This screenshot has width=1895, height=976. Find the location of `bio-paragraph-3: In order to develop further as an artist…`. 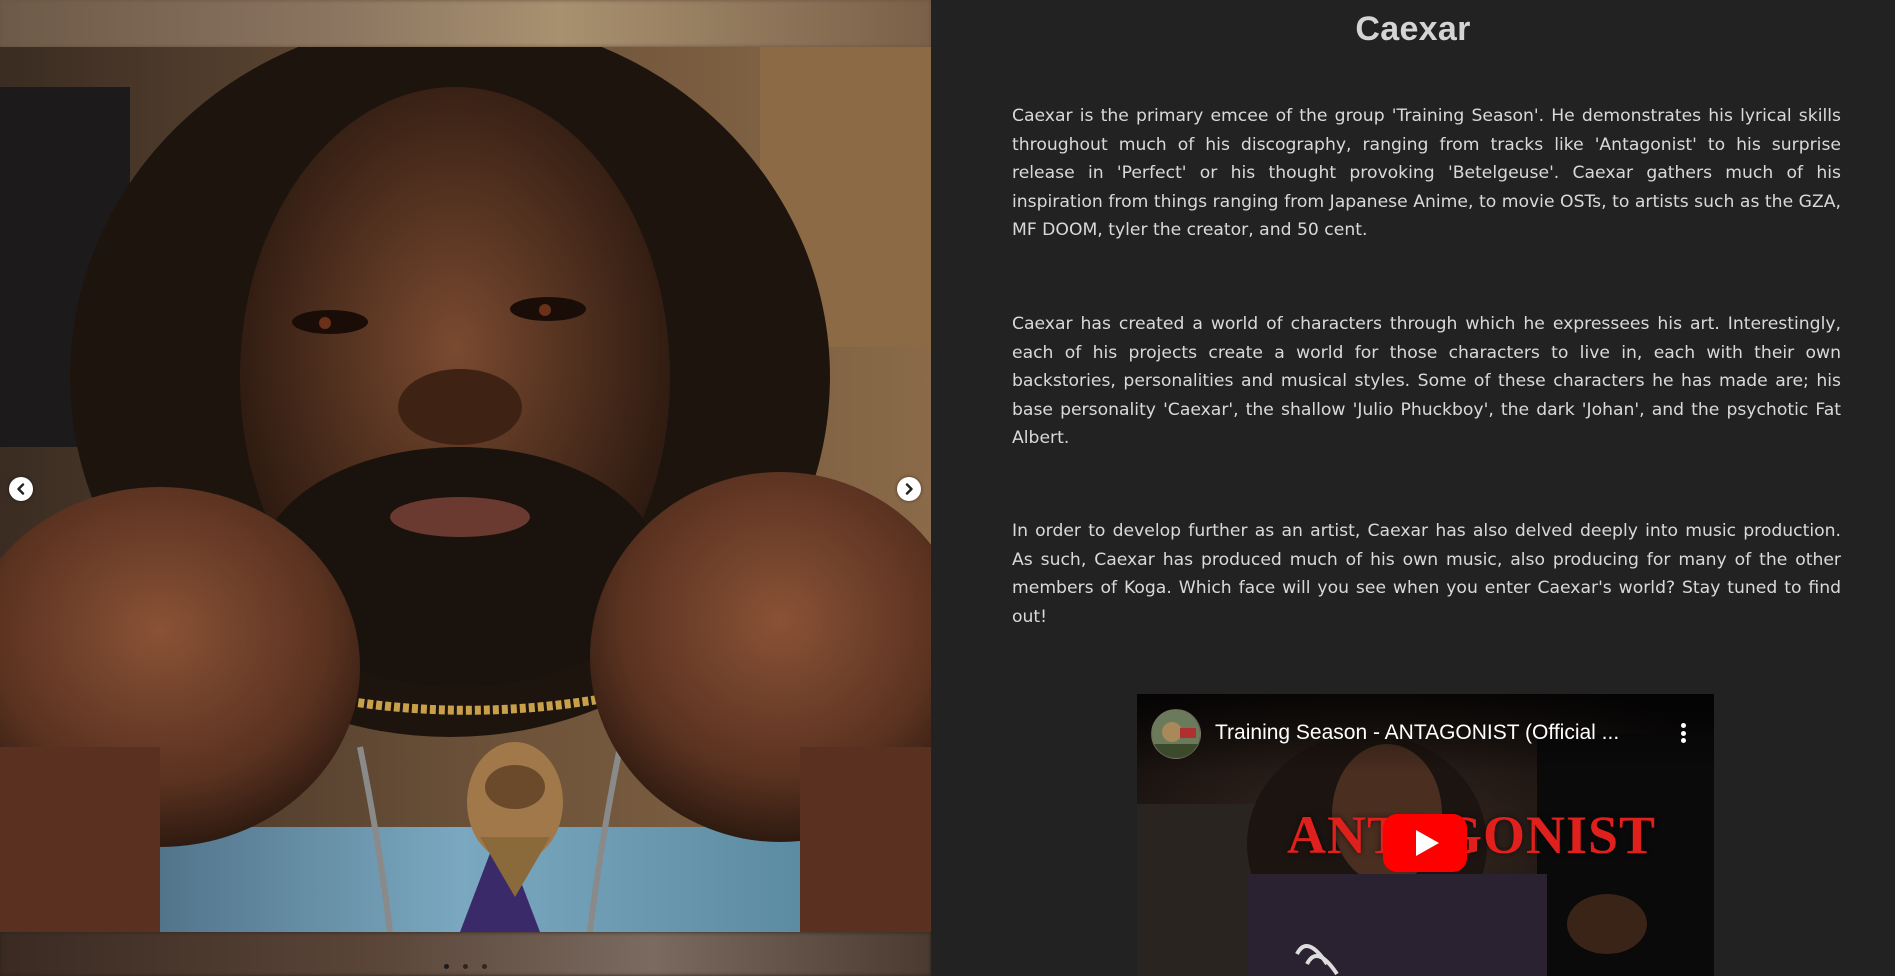

bio-paragraph-3: In order to develop further as an artist… is located at coordinates (1426, 574).